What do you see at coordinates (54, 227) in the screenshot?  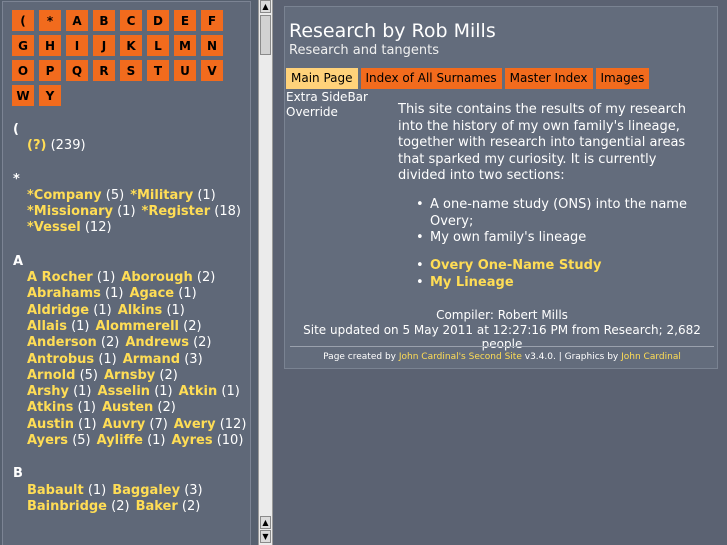 I see `surname-link: *Vessel` at bounding box center [54, 227].